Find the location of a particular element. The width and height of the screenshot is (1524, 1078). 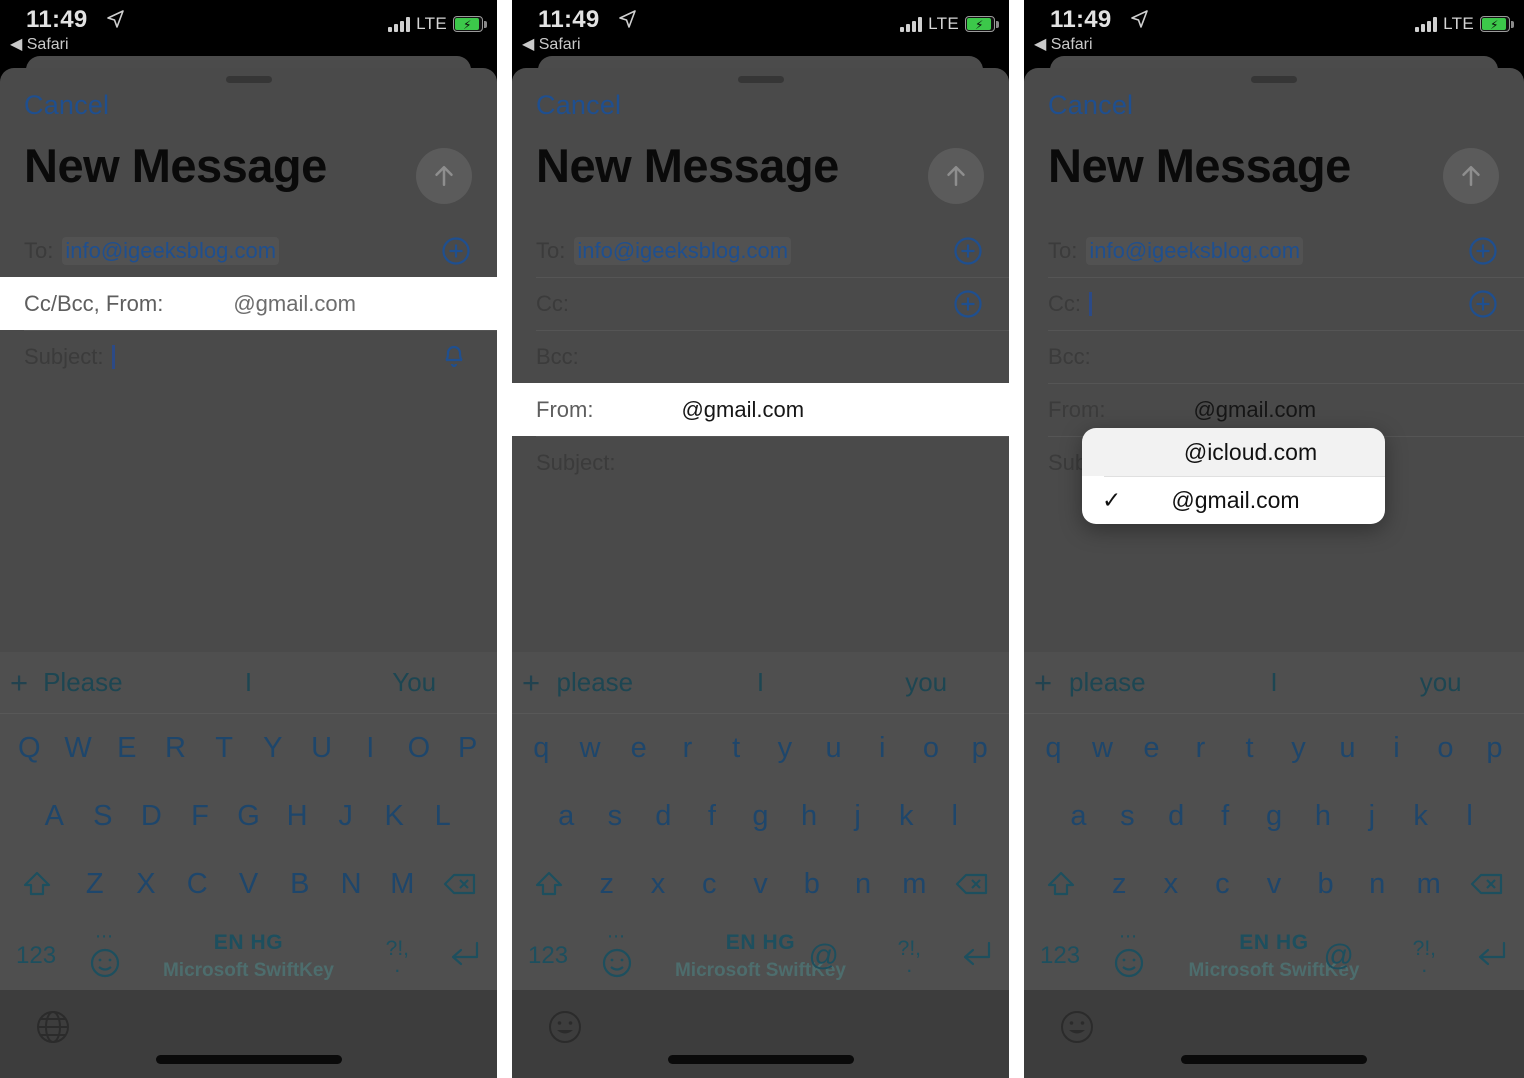

key: U is located at coordinates (321, 748).